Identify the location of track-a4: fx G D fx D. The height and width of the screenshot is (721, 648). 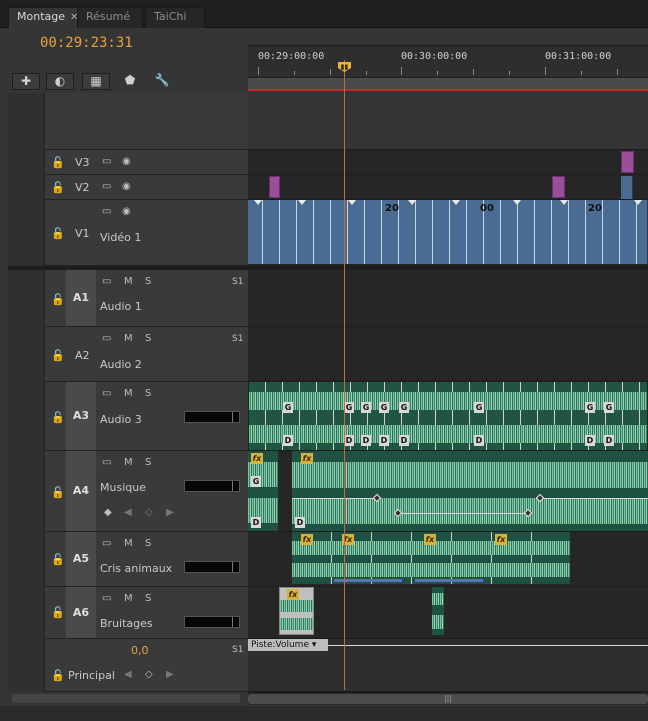
(448, 491).